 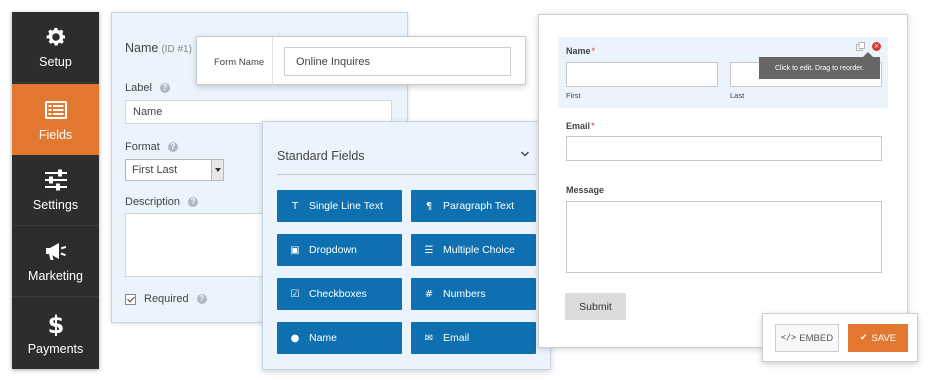 I want to click on format-select: First Last, so click(x=174, y=170).